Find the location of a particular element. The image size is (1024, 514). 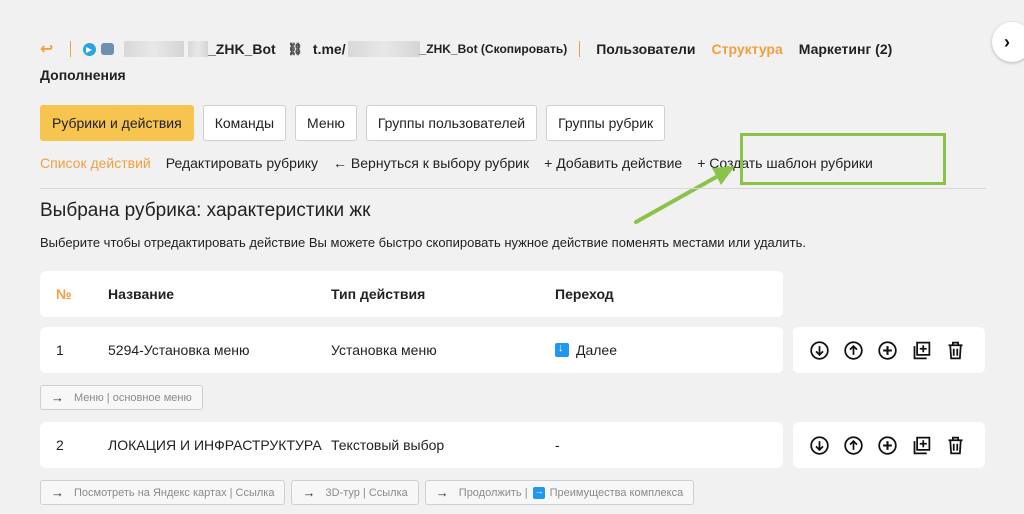

highlight-box is located at coordinates (843, 159).